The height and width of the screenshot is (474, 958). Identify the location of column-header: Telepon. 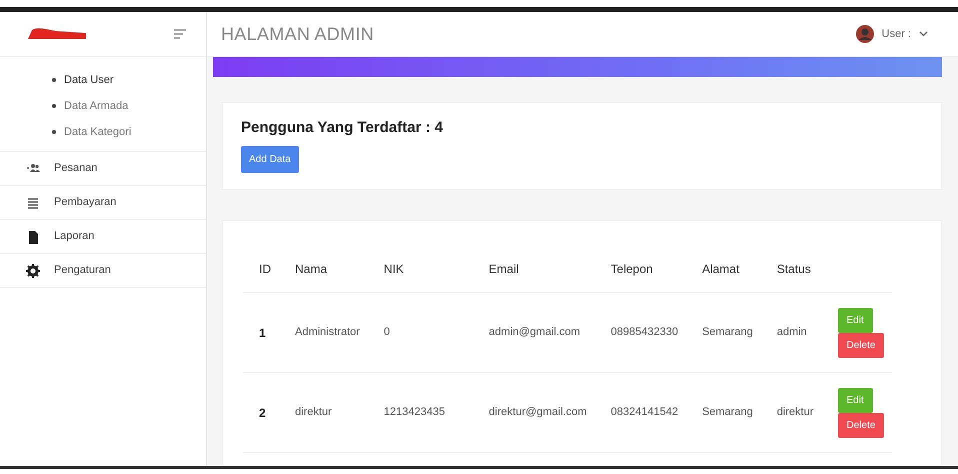
(640, 269).